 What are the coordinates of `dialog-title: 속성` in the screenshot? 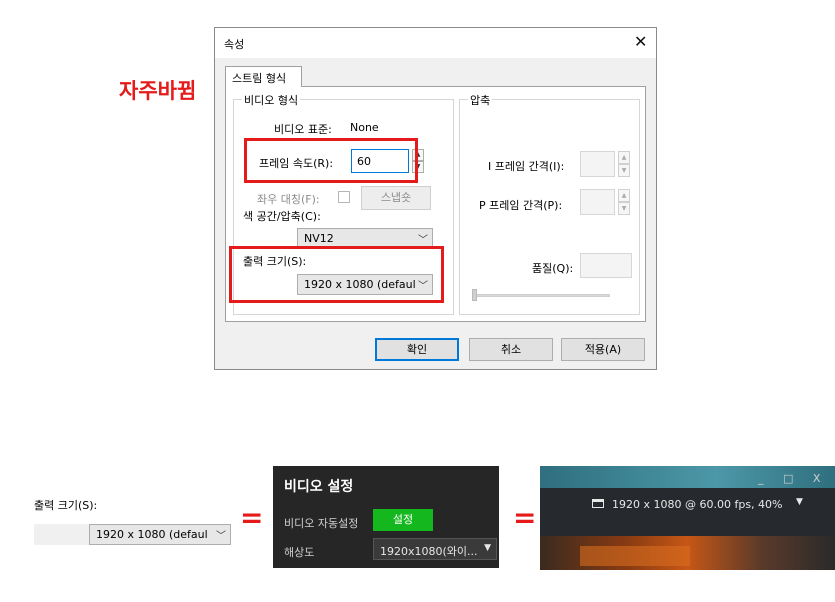 It's located at (234, 44).